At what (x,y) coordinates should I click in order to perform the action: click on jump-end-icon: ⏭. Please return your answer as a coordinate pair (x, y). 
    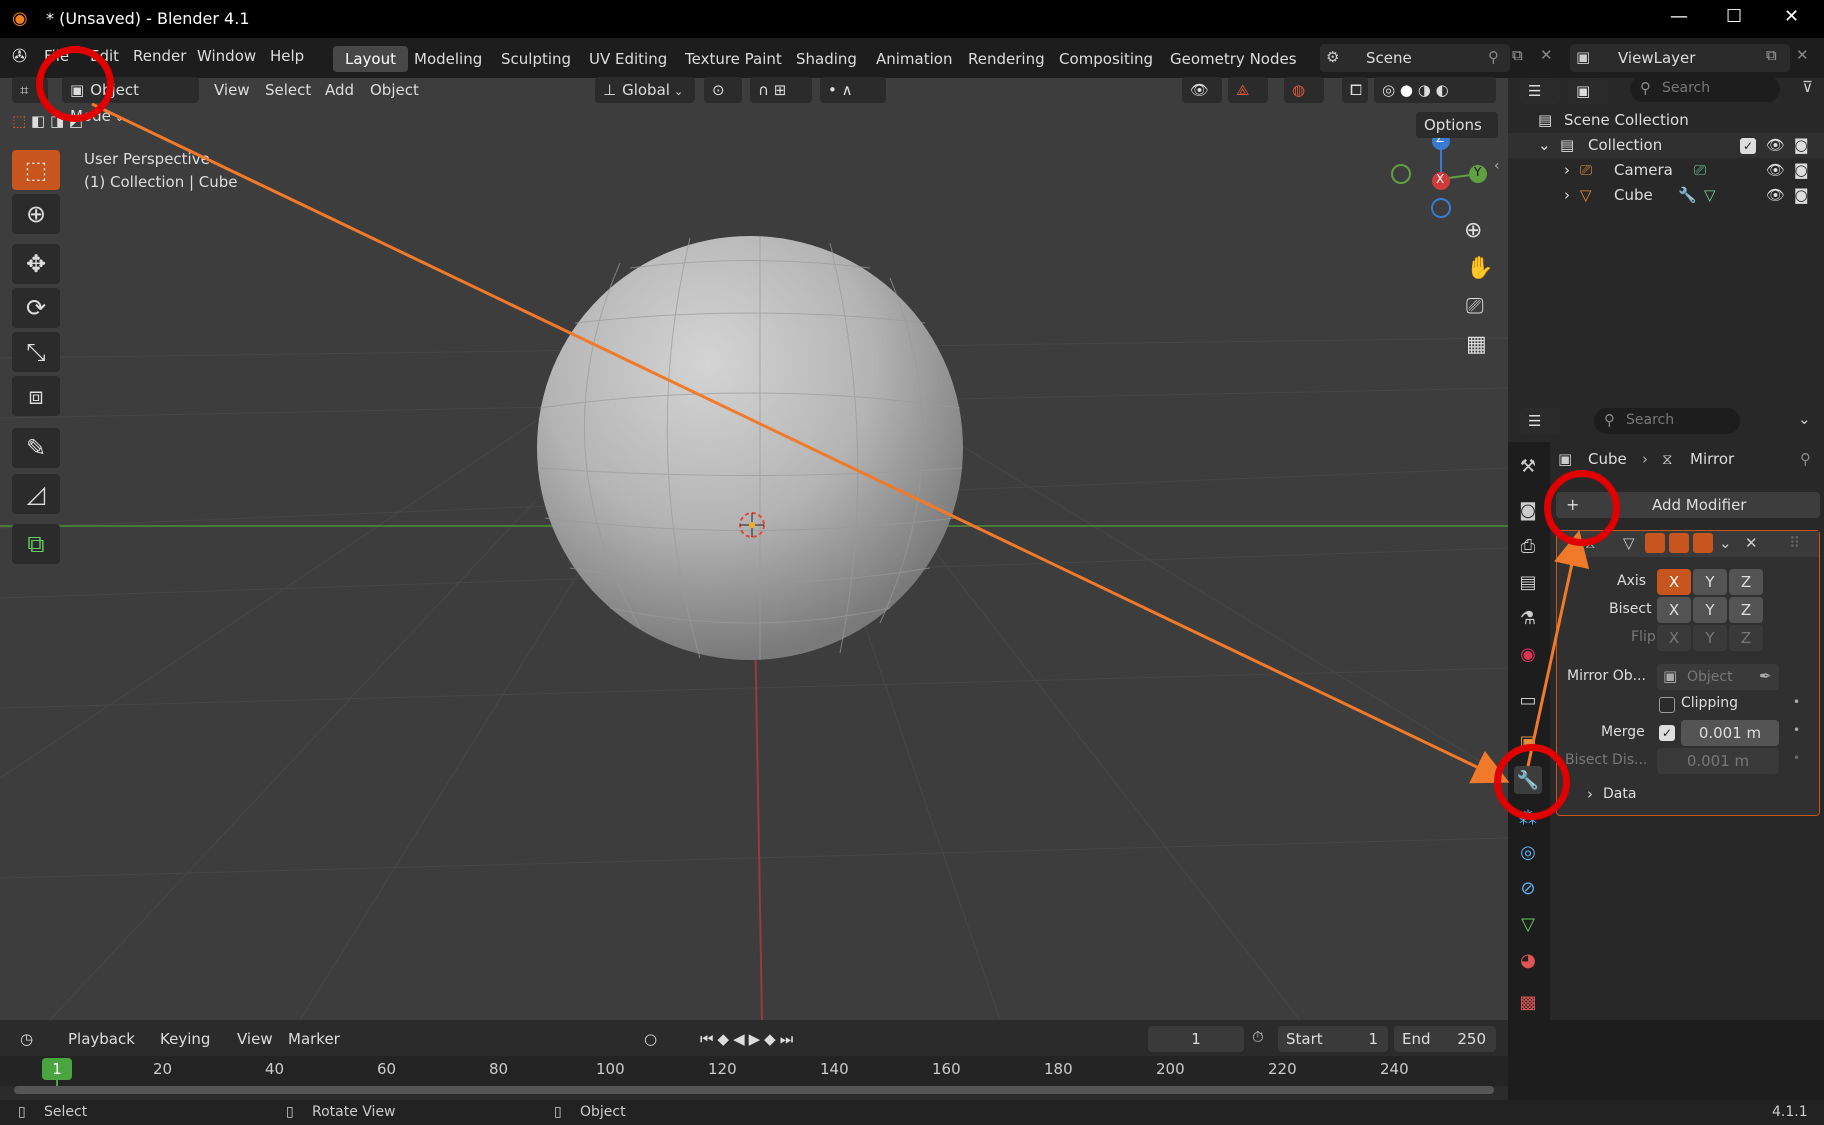
    Looking at the image, I should click on (789, 1039).